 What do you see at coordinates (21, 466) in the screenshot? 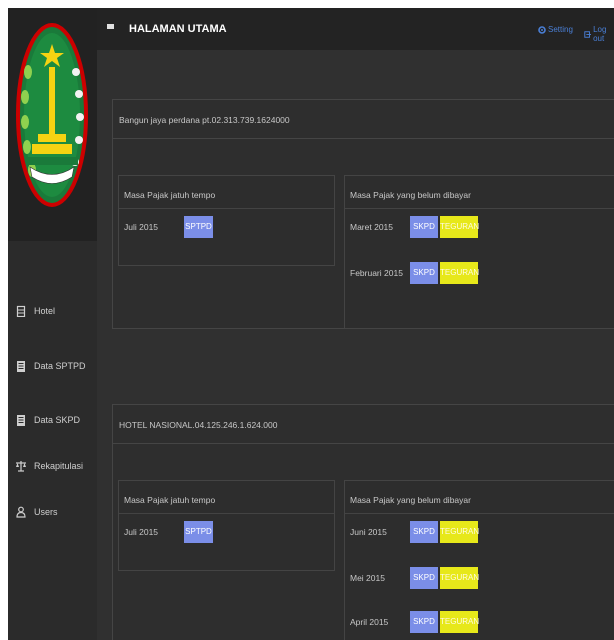
I see `scale-icon` at bounding box center [21, 466].